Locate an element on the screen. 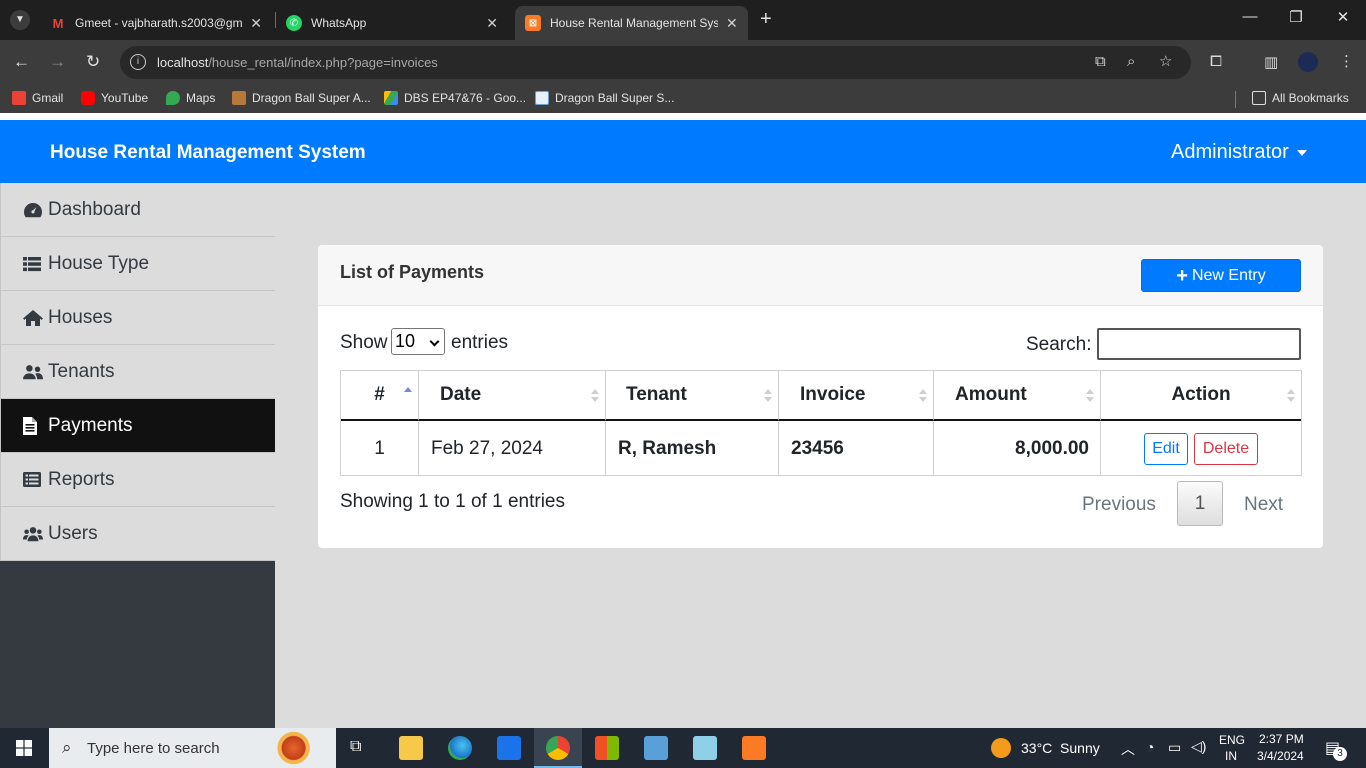  column-header-amount: Amount is located at coordinates (1017, 396).